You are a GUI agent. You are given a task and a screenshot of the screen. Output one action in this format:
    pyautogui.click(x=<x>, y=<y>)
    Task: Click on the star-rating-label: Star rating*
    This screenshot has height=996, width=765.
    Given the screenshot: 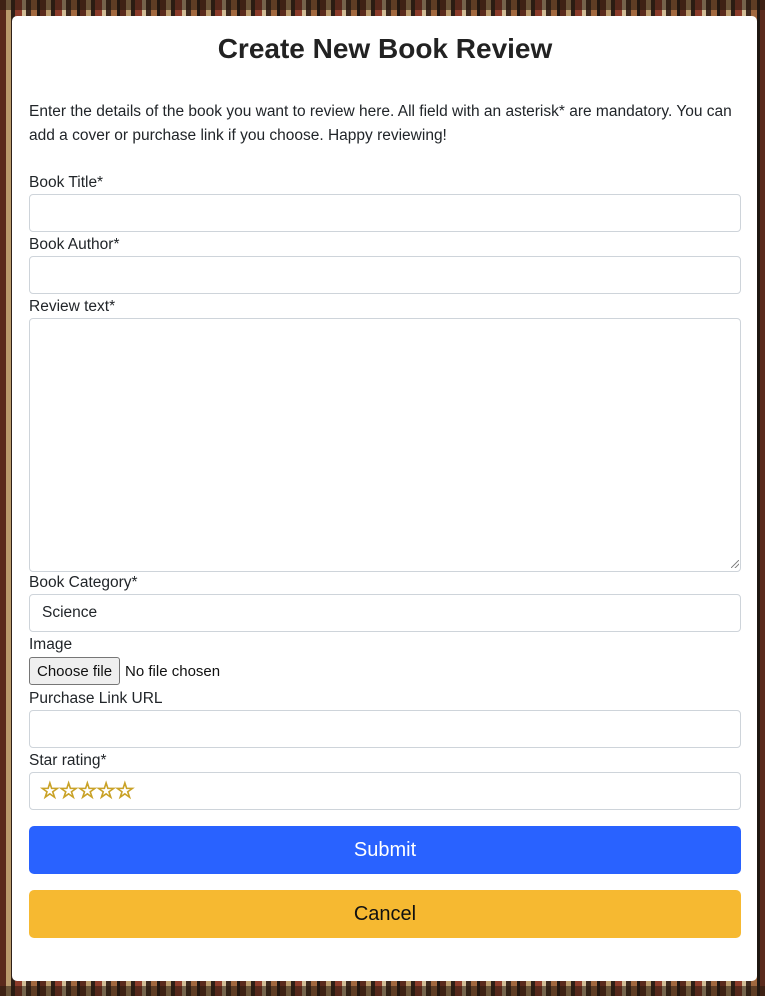 What is the action you would take?
    pyautogui.click(x=68, y=760)
    